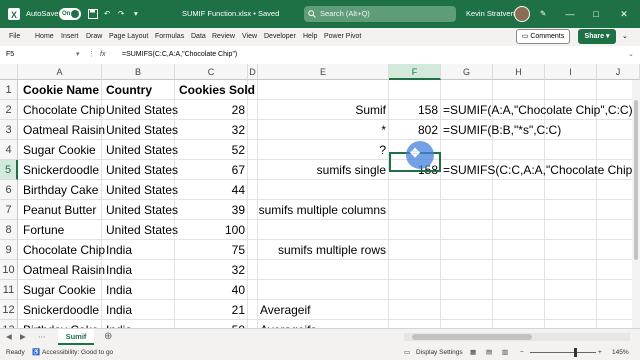 The height and width of the screenshot is (360, 640). What do you see at coordinates (138, 72) in the screenshot?
I see `column-header-b: B` at bounding box center [138, 72].